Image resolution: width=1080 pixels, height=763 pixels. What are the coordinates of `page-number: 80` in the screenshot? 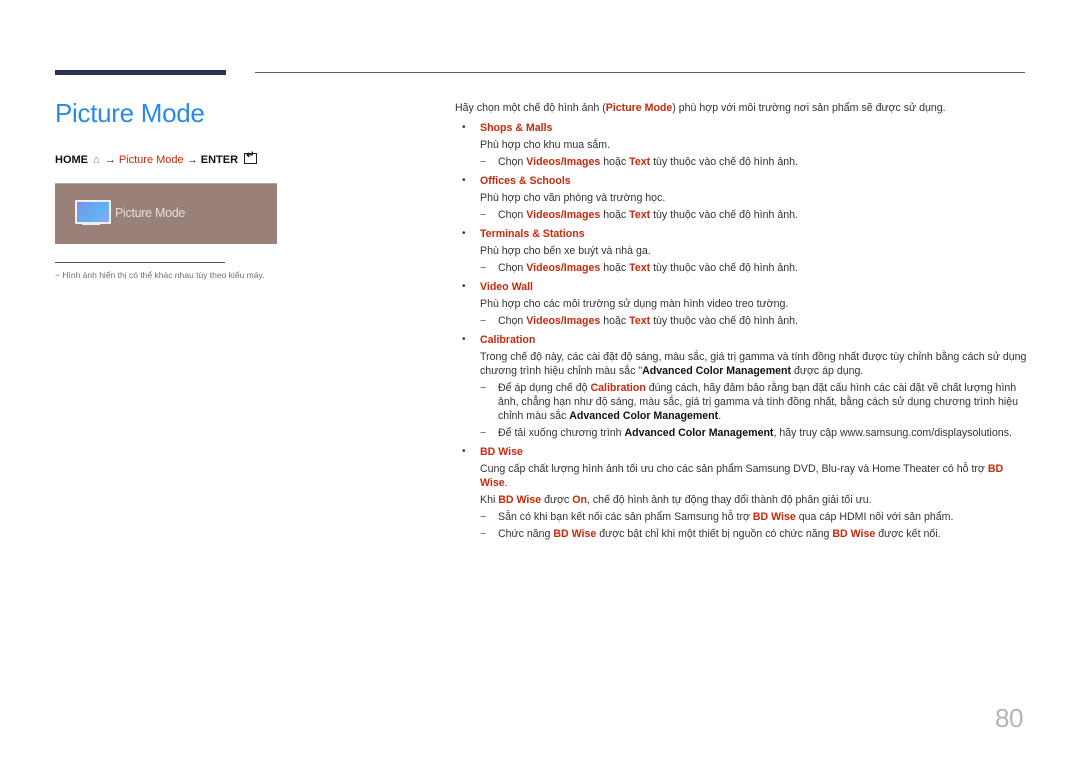 It's located at (1009, 718).